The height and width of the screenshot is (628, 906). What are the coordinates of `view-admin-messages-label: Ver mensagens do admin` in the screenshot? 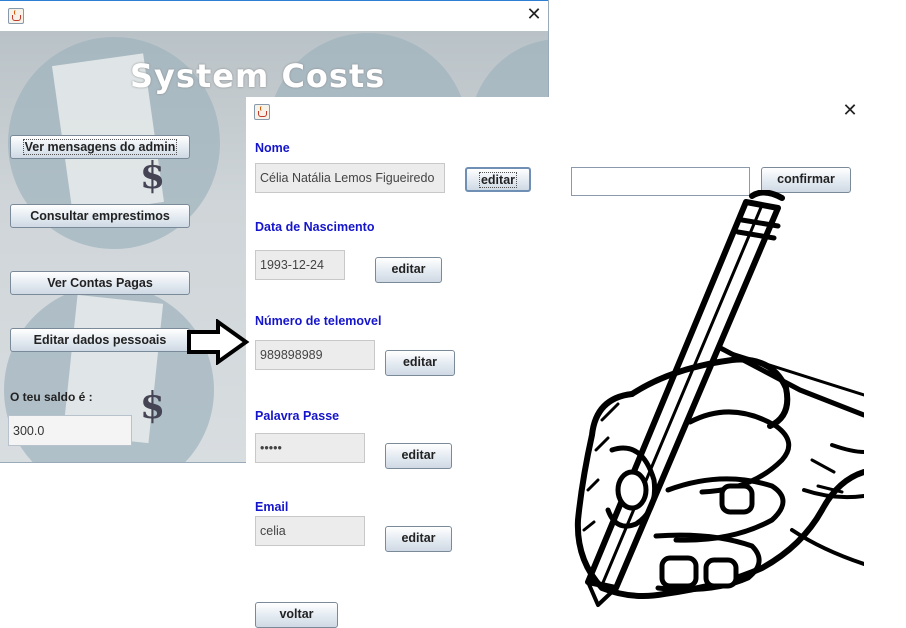 It's located at (100, 147).